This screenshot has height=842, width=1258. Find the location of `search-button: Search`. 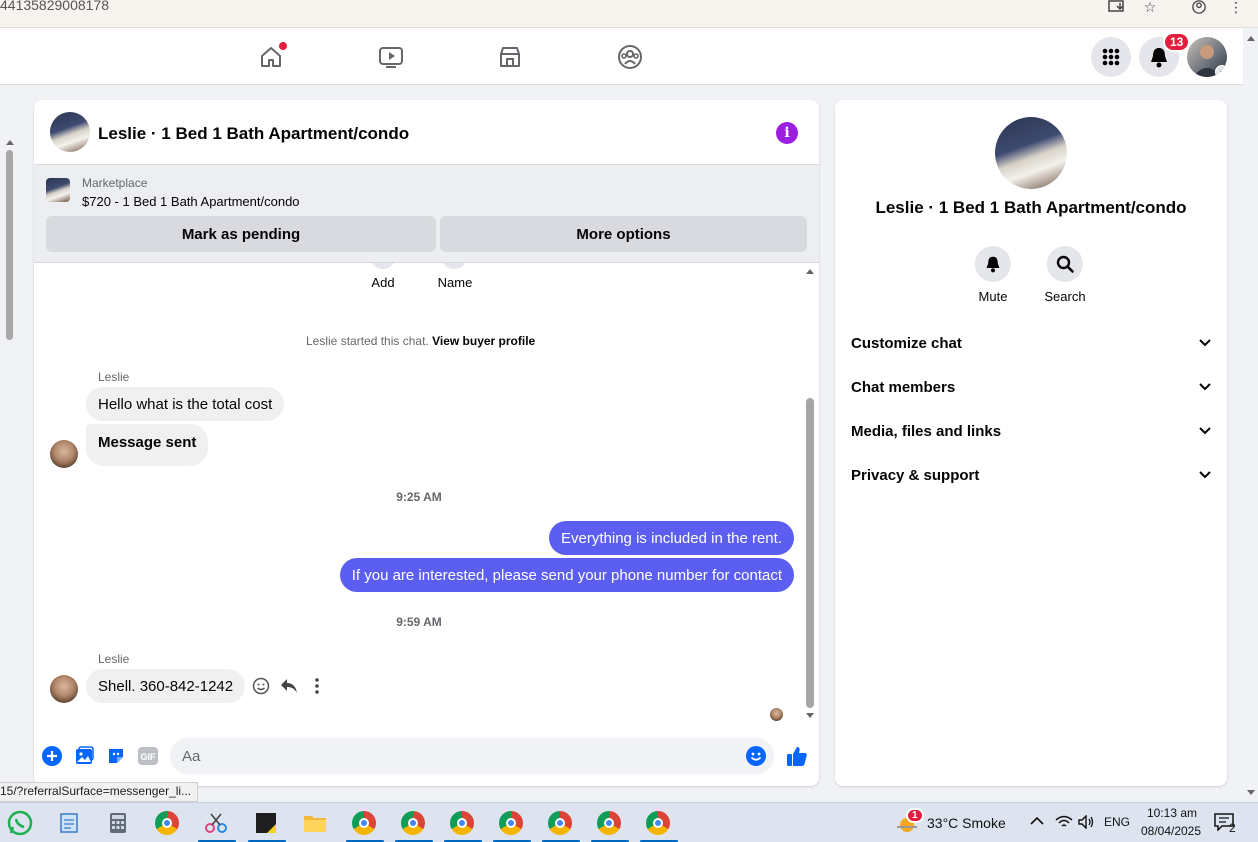

search-button: Search is located at coordinates (1065, 275).